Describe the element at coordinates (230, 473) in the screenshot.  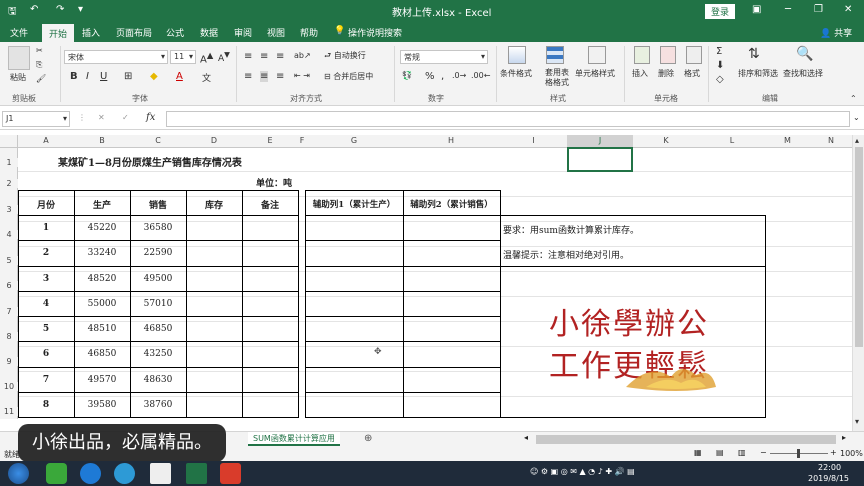
I see `media-app-icon` at that location.